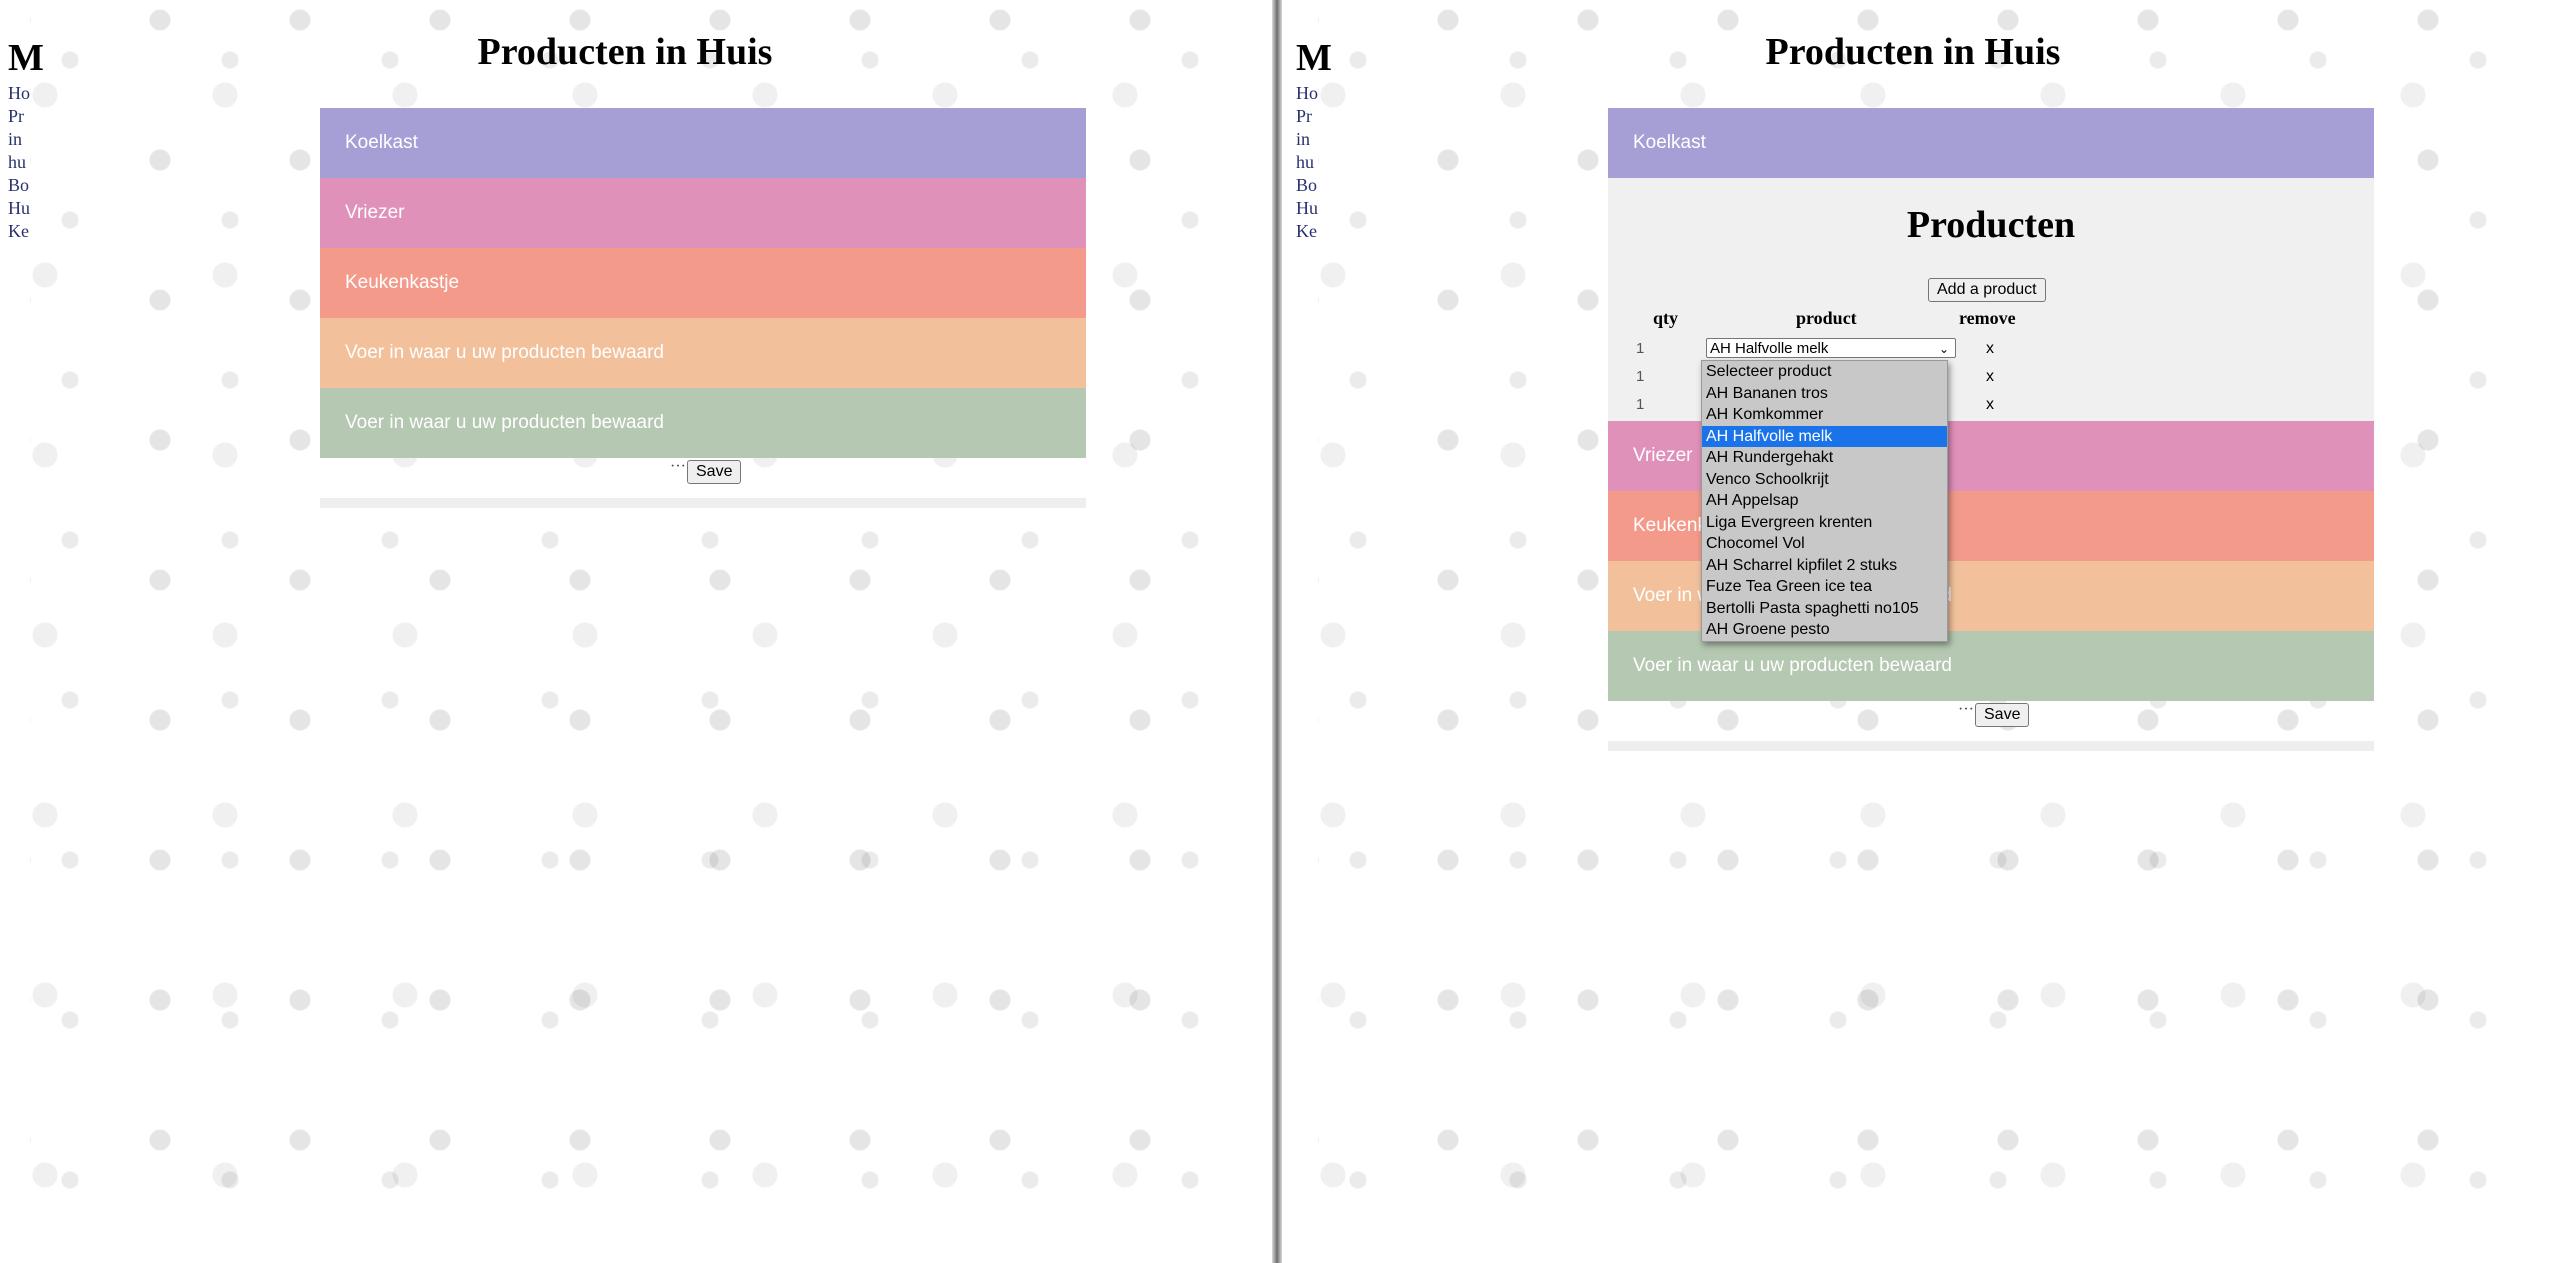 The height and width of the screenshot is (1263, 2558). What do you see at coordinates (1824, 523) in the screenshot?
I see `dropdown-option: Liga Evergreen krenten` at bounding box center [1824, 523].